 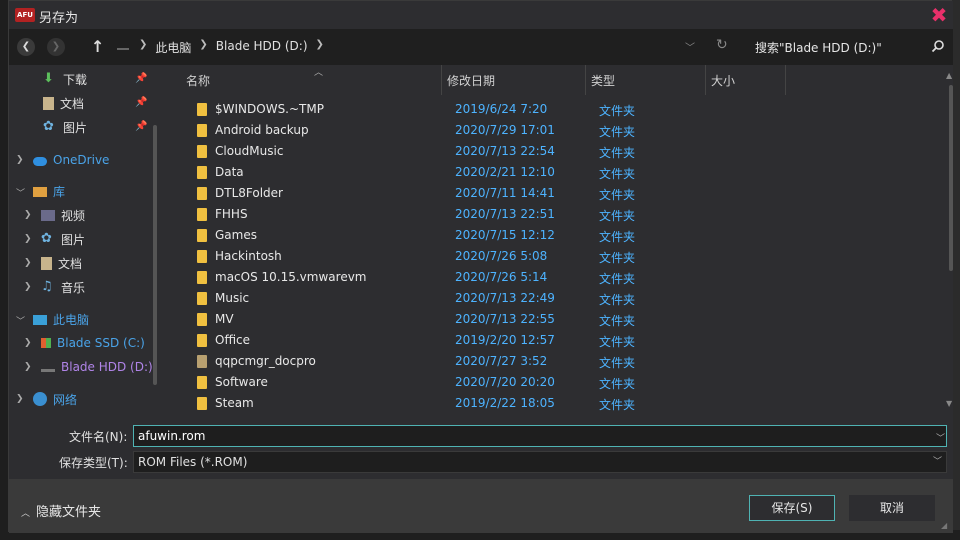 I want to click on table-row: $WINDOWS.~TMP 2019/6/24 7:20 文件夹, so click(x=554, y=109).